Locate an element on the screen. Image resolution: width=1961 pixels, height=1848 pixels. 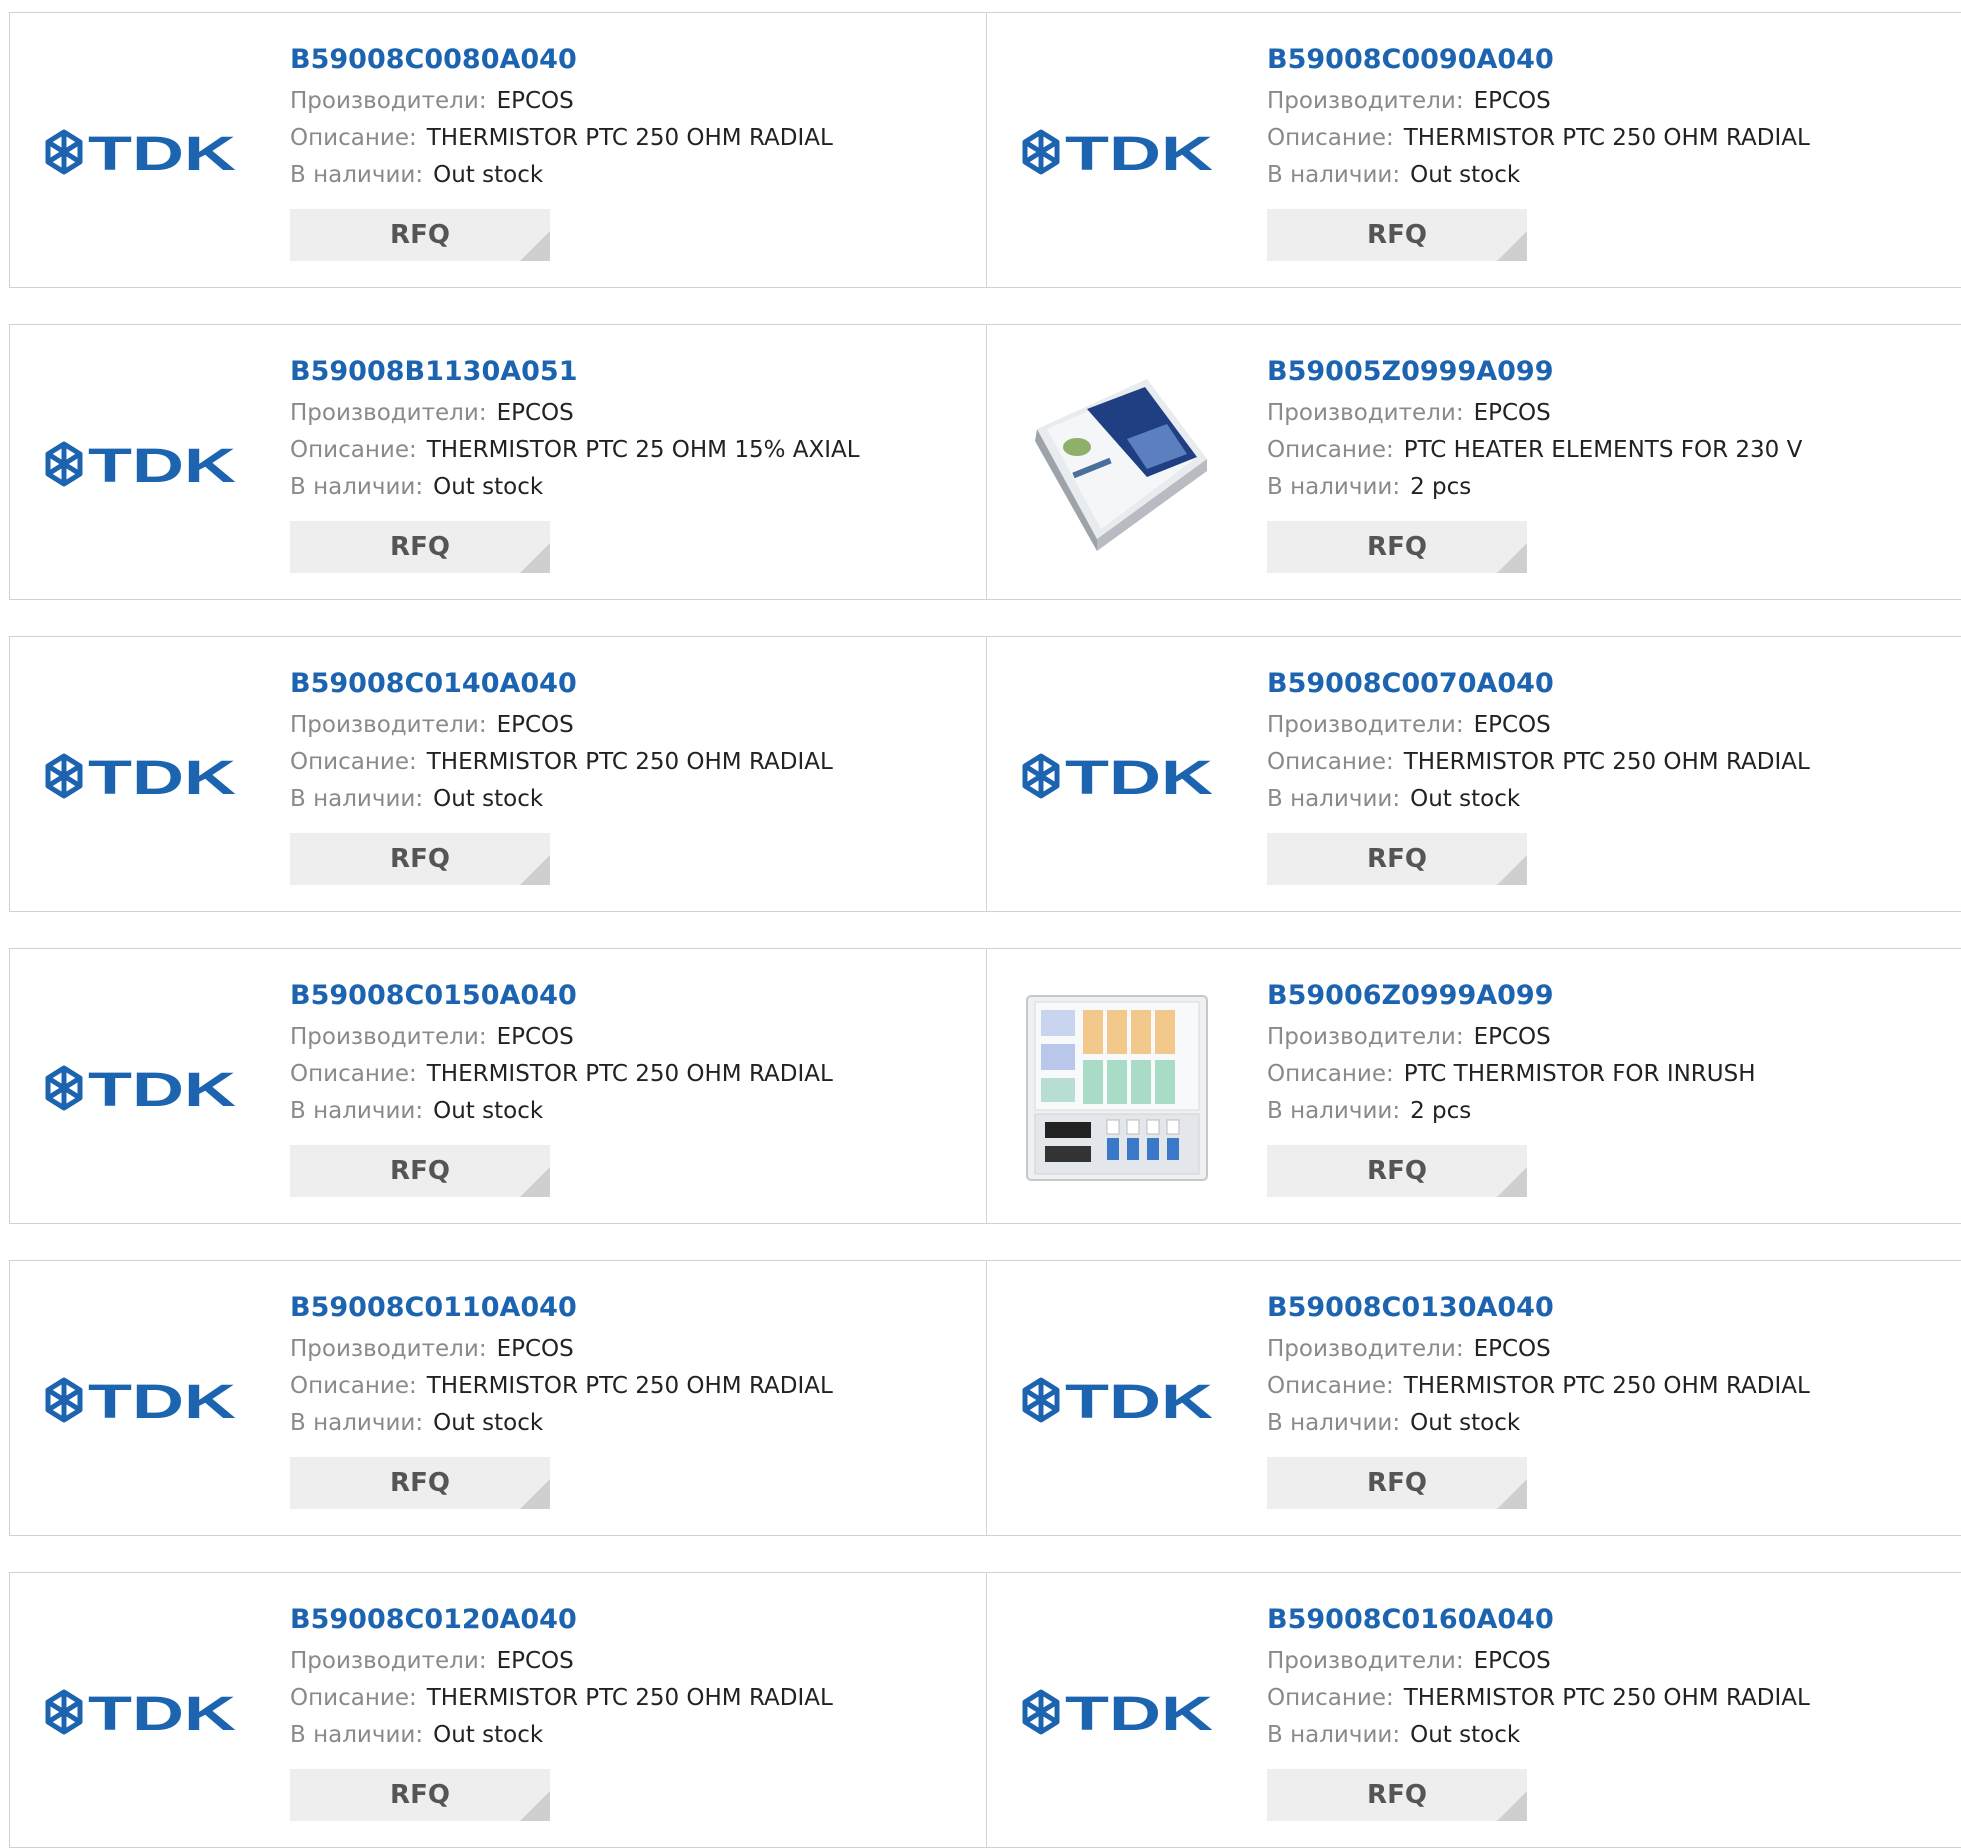
product-part-link: B59008C0090A040 is located at coordinates (1610, 60).